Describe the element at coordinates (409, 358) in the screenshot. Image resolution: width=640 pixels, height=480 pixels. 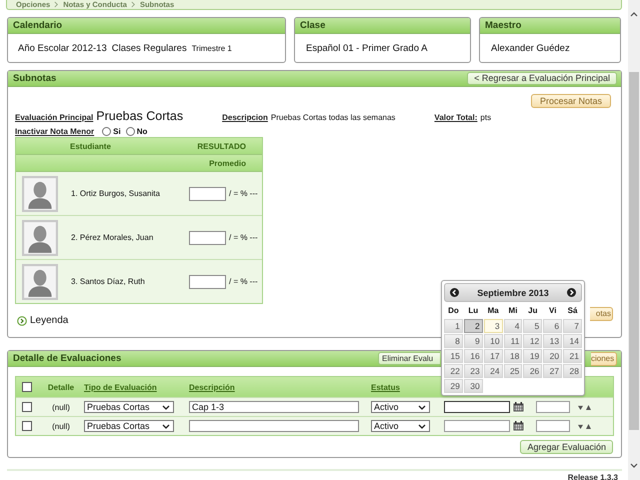
I see `delete-button: Eliminar Evalu` at that location.